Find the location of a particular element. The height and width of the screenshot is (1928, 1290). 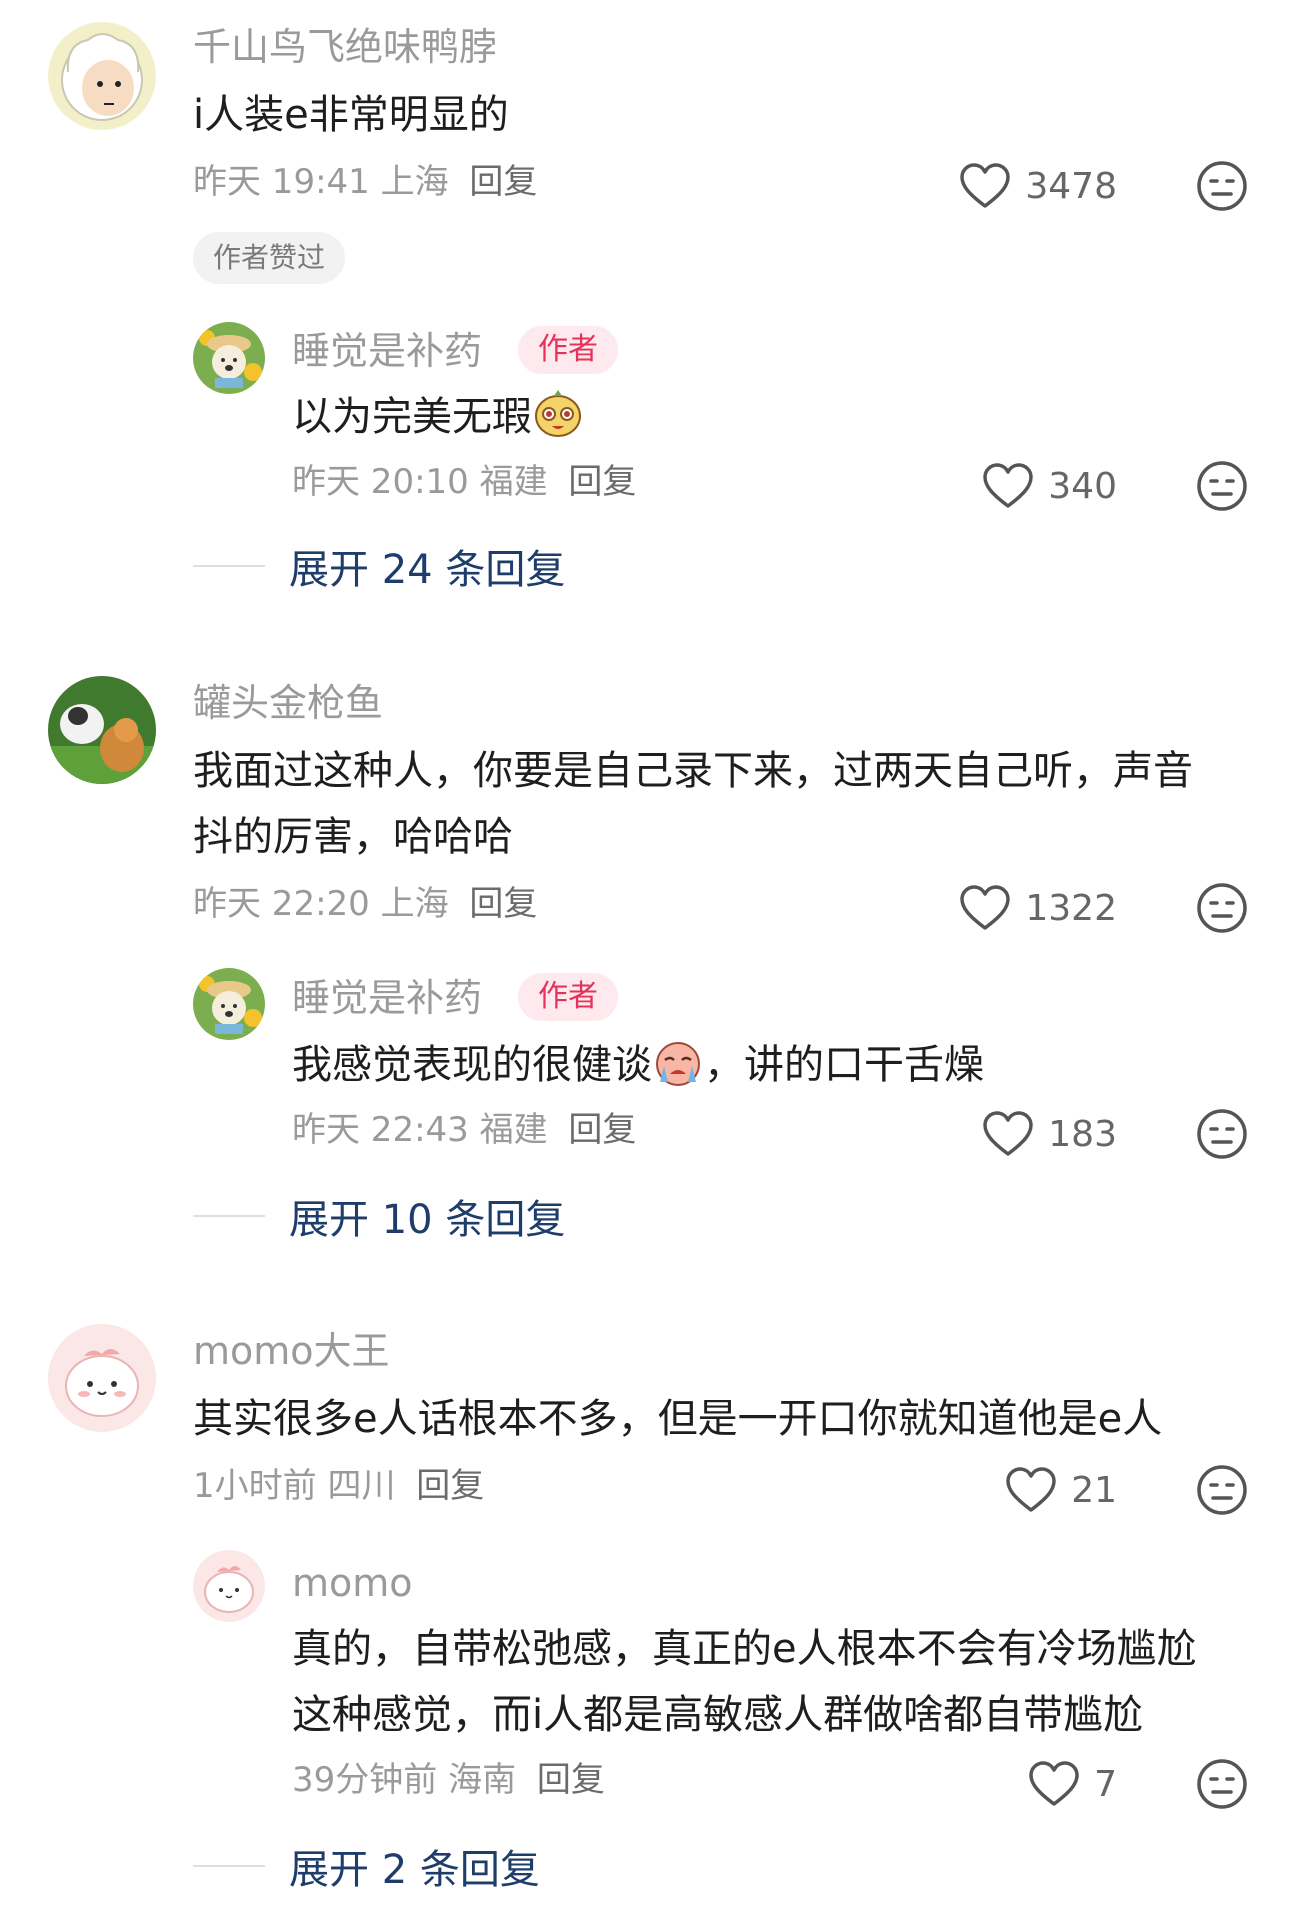

like-button: 3478 is located at coordinates (1038, 186).